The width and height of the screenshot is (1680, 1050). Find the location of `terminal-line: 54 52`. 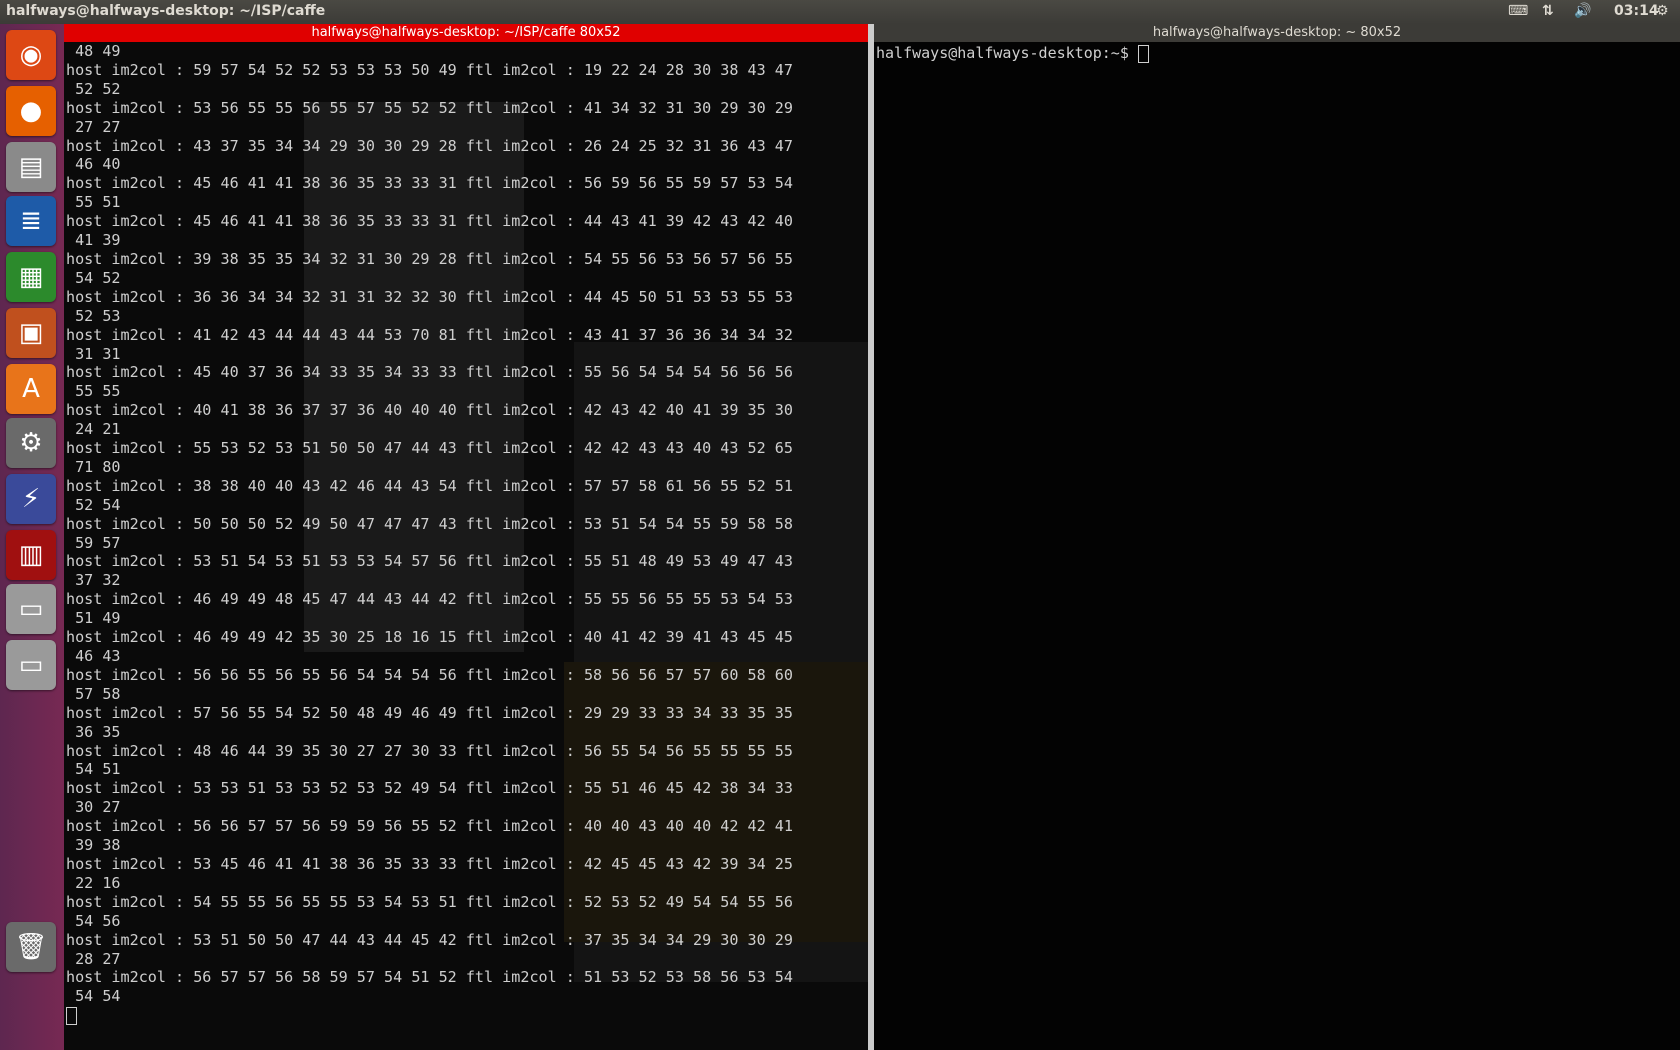

terminal-line: 54 52 is located at coordinates (98, 277).